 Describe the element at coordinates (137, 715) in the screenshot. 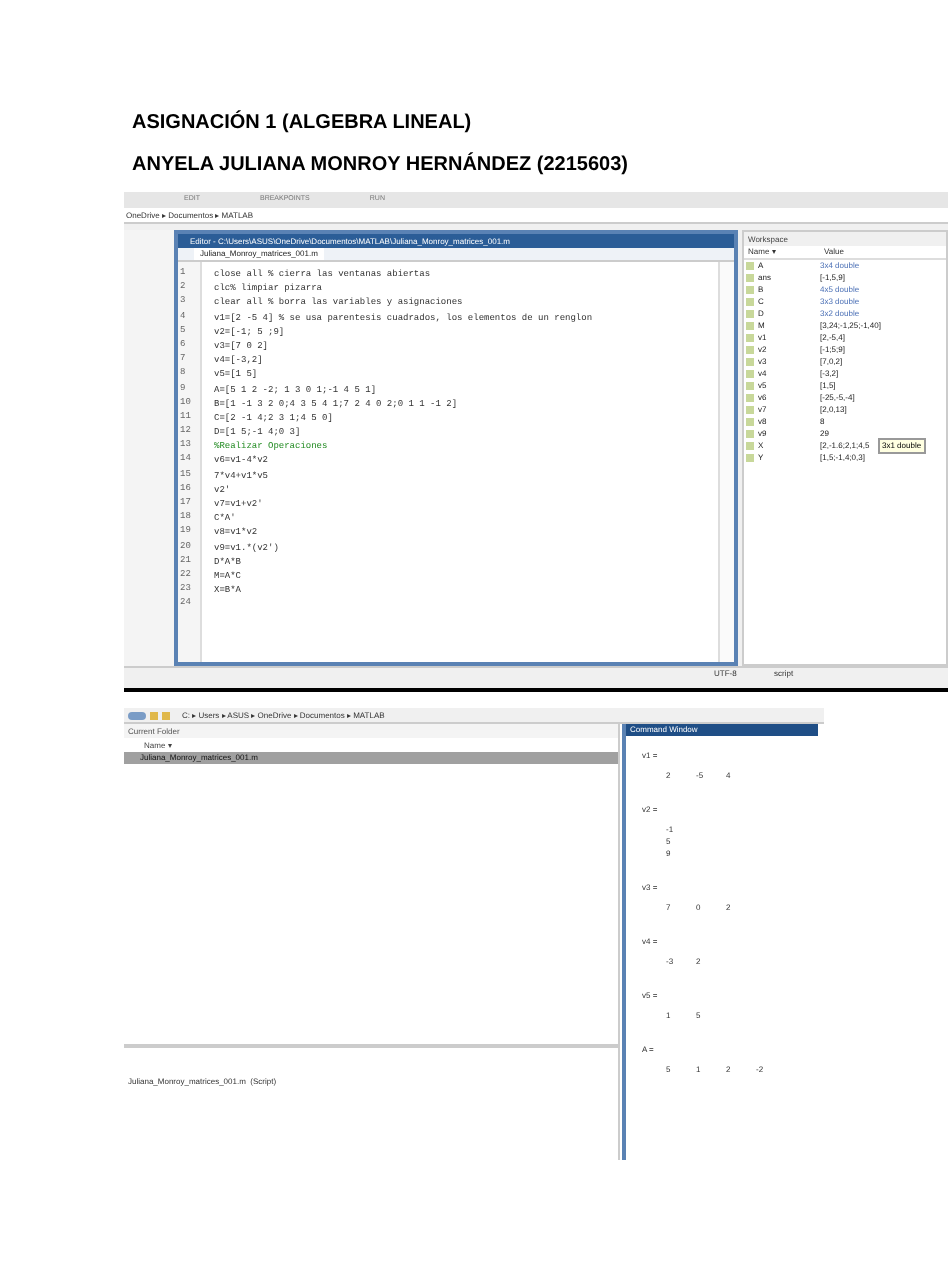

I see `navigation-icon` at that location.